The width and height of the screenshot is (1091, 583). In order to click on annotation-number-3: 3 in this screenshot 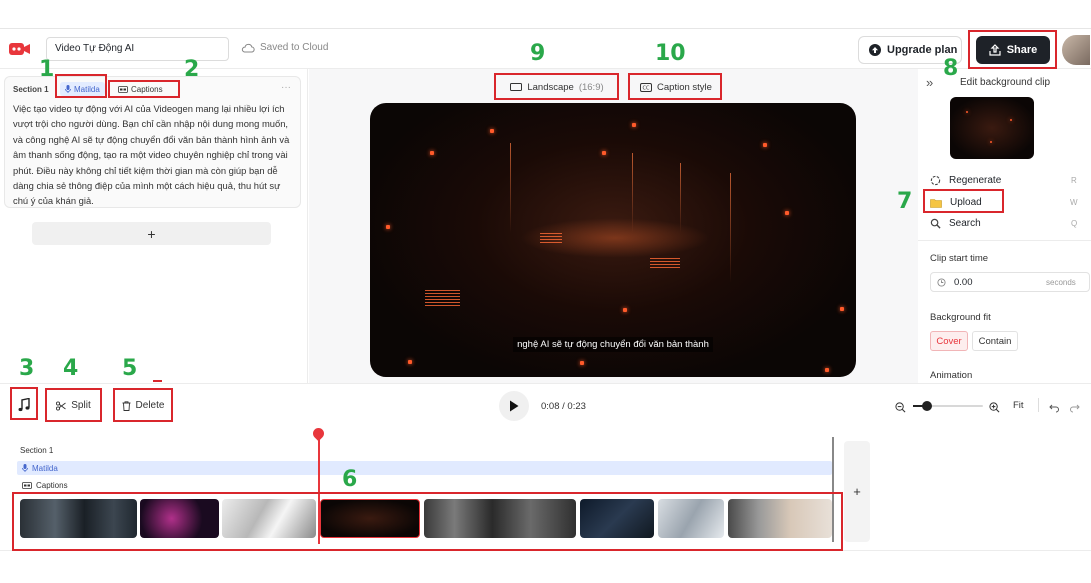, I will do `click(27, 368)`.